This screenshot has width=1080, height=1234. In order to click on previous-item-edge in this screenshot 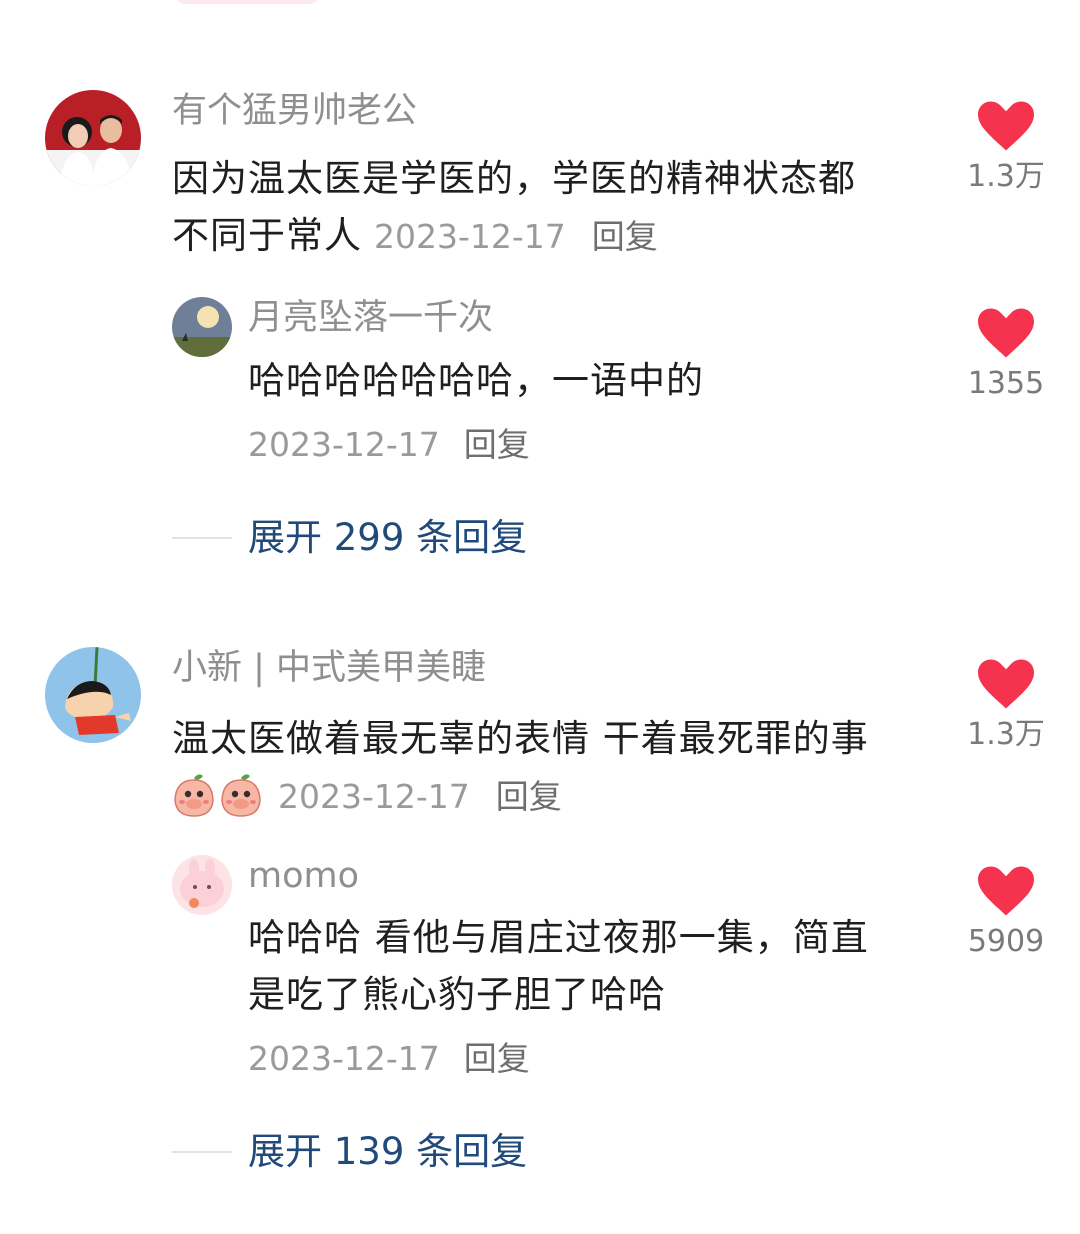, I will do `click(247, 2)`.